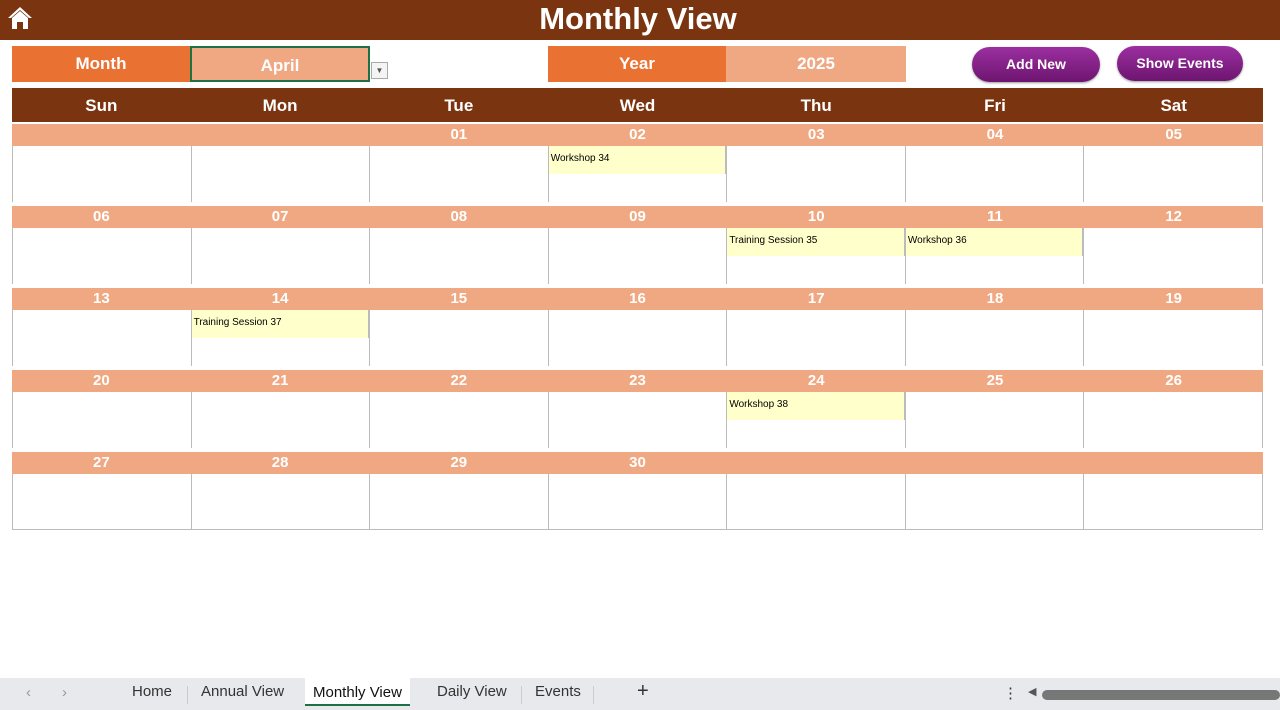  I want to click on weekday-header: Sun Mon Tue Wed Thu Fri Sat, so click(637, 105).